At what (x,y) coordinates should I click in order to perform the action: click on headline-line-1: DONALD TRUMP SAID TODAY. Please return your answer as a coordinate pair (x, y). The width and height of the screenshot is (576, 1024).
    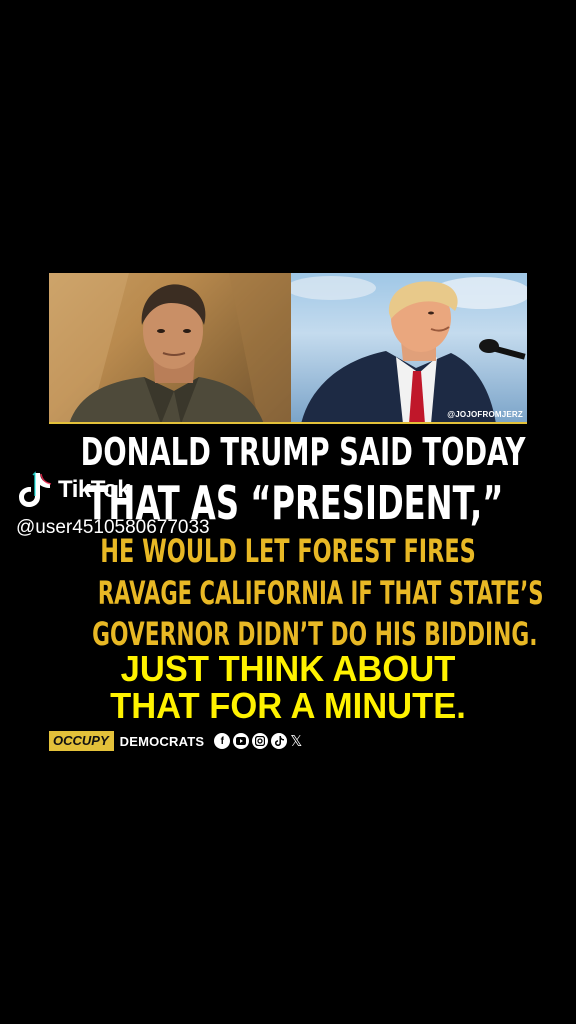
    Looking at the image, I should click on (303, 452).